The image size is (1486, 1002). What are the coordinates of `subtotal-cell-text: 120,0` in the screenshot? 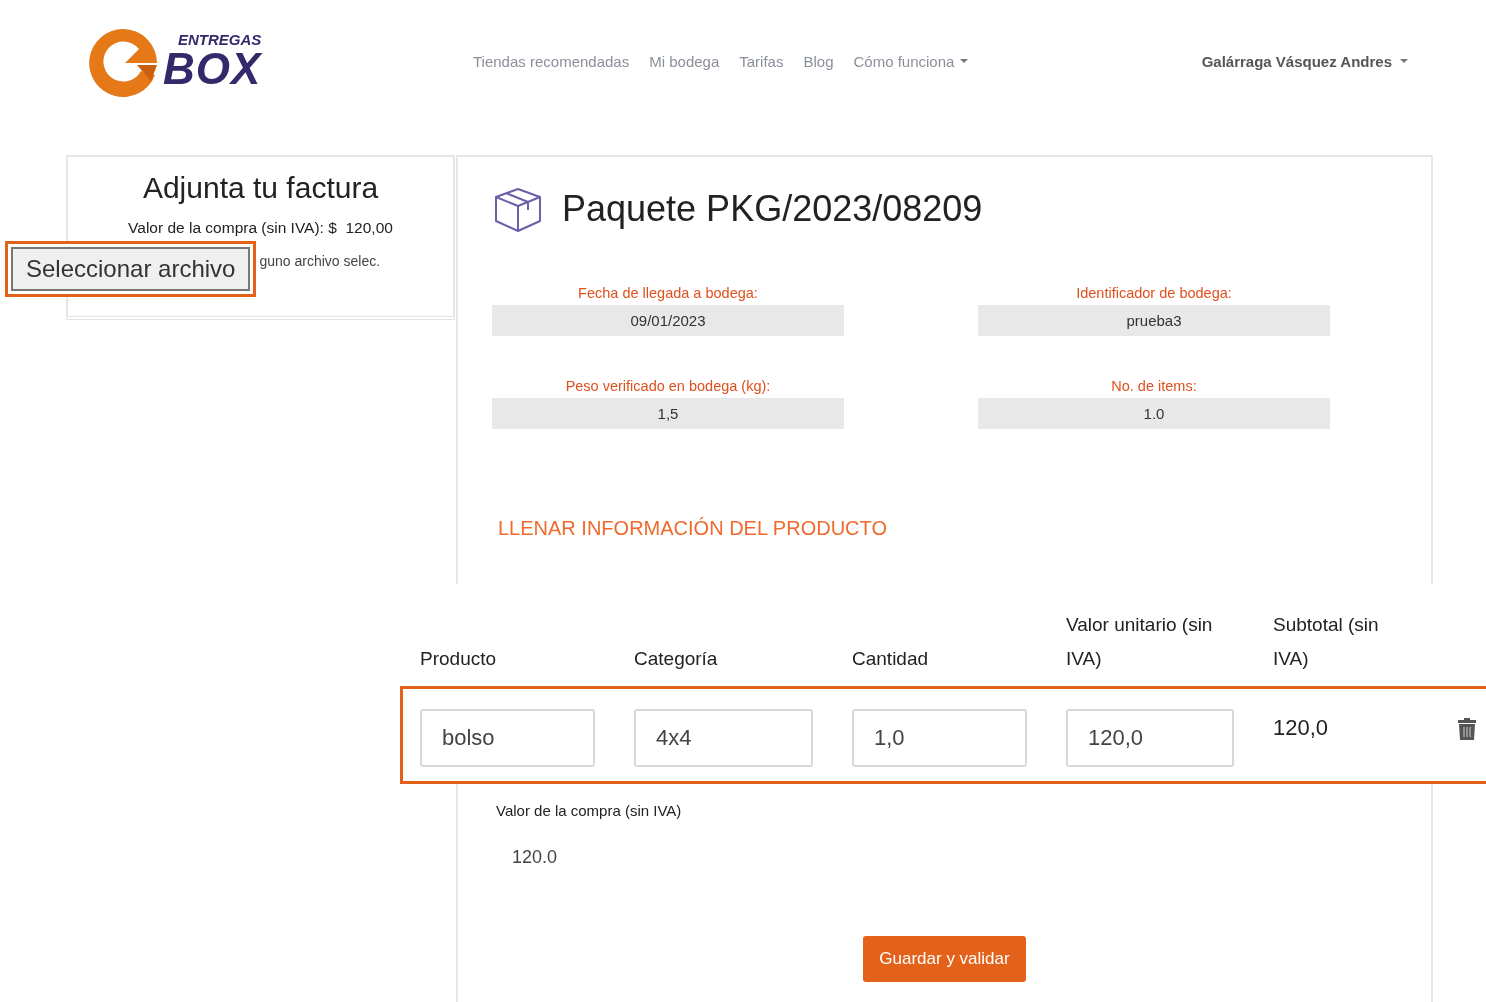 It's located at (1301, 728).